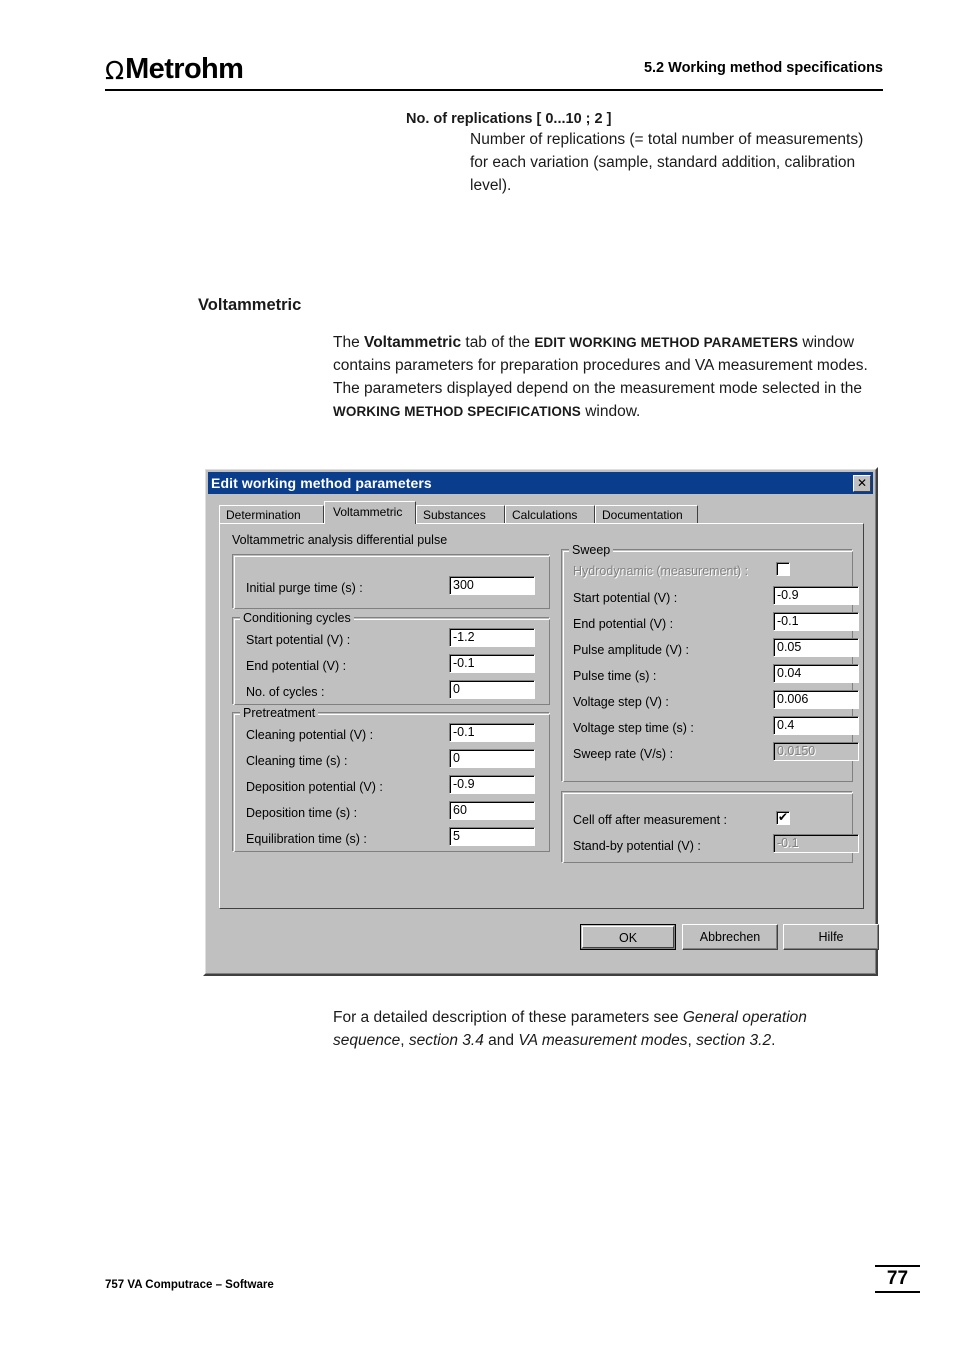 The image size is (954, 1351). What do you see at coordinates (297, 618) in the screenshot?
I see `conditioning-cycles-title: Conditioning cycles` at bounding box center [297, 618].